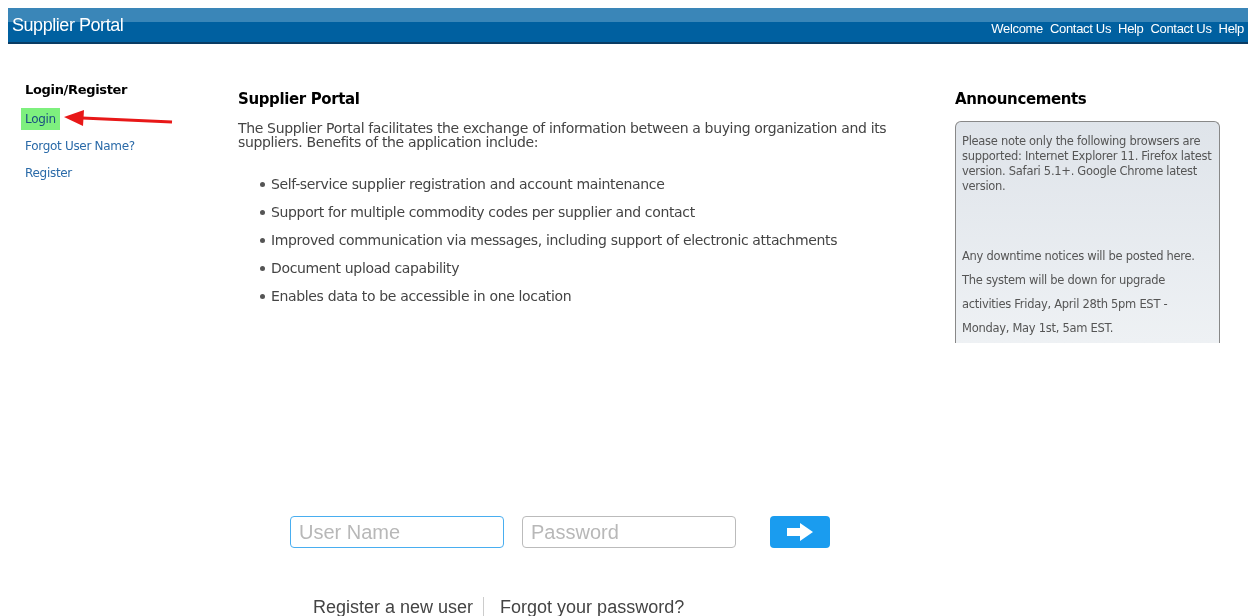 This screenshot has height=616, width=1256. What do you see at coordinates (1079, 292) in the screenshot?
I see `announcement-text: Any downtime notices will be posted here. The system will be down for upgrade activities Friday, April 28th 5pm EST - Monday, May 1st, 5am EST.` at bounding box center [1079, 292].